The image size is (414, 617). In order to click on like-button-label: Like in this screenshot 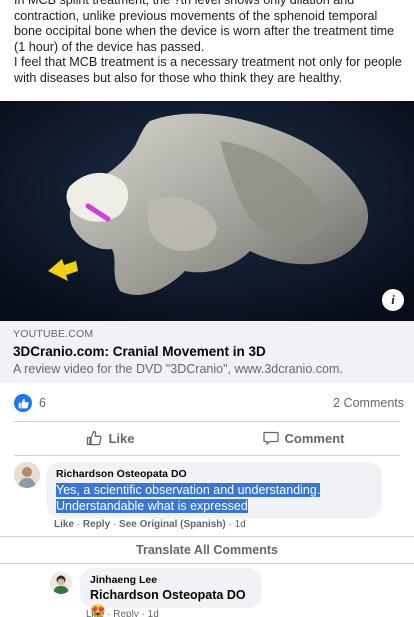, I will do `click(121, 438)`.